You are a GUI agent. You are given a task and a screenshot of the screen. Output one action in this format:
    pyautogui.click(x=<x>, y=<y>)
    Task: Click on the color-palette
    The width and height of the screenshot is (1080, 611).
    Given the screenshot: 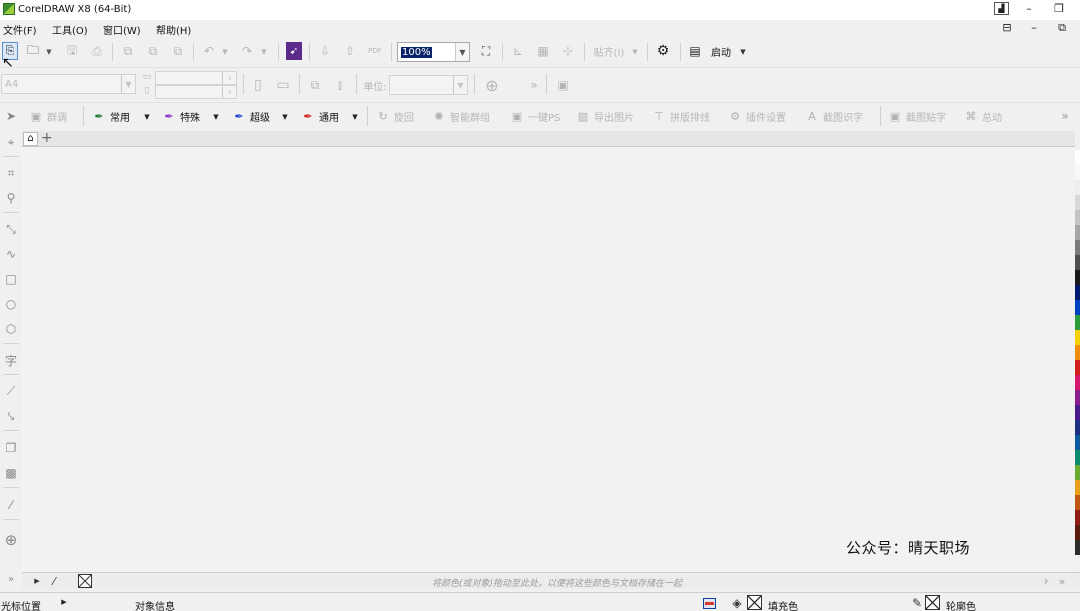 What is the action you would take?
    pyautogui.click(x=1077, y=352)
    